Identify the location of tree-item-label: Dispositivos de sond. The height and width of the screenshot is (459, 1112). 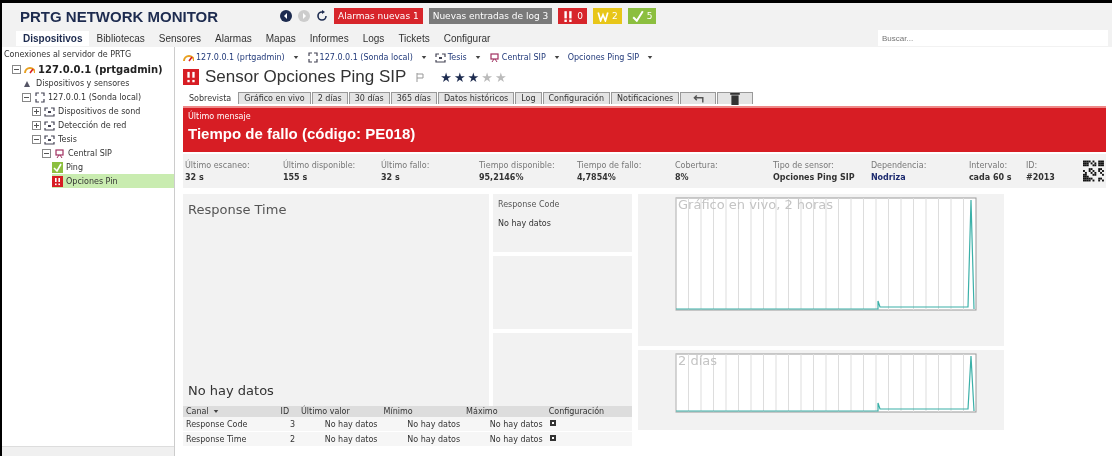
(99, 111).